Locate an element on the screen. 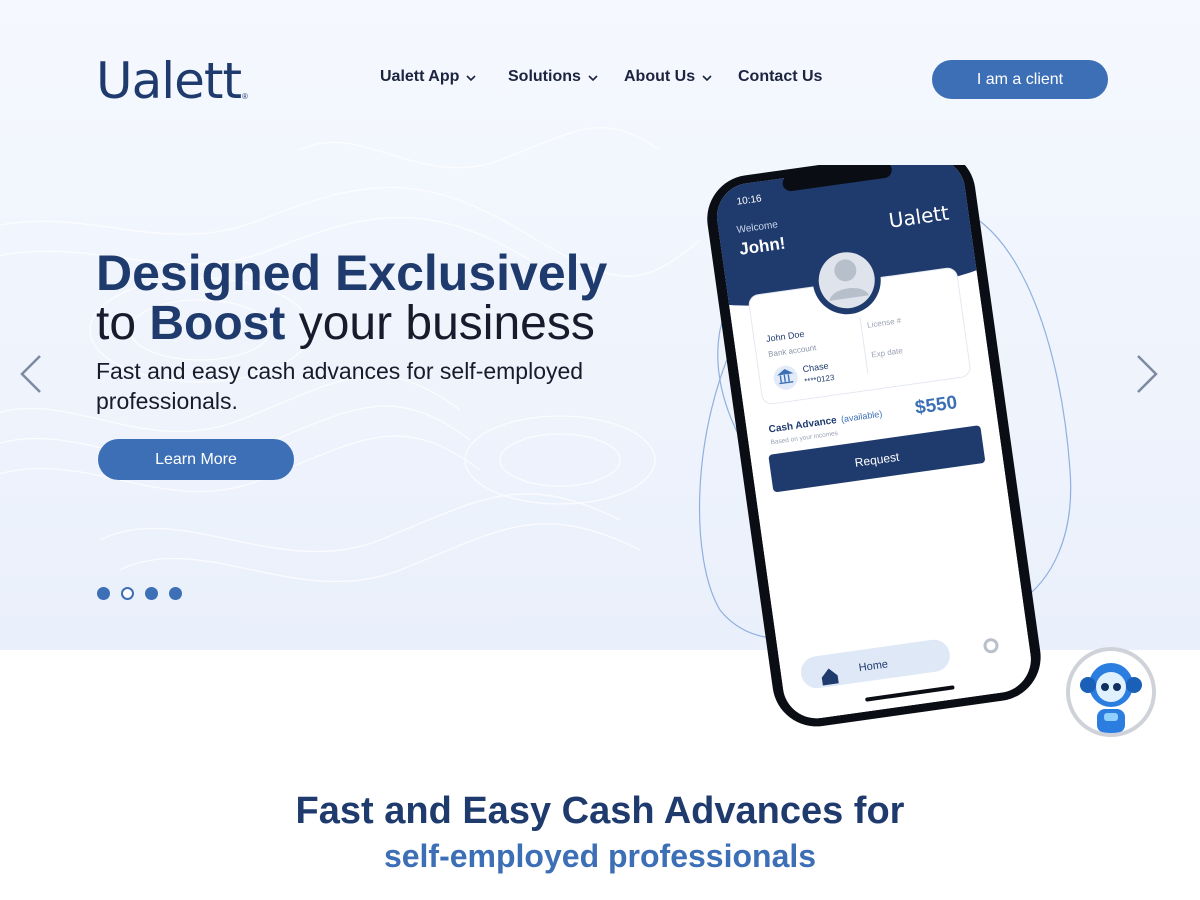  nav-solutions: Solutions is located at coordinates (553, 77).